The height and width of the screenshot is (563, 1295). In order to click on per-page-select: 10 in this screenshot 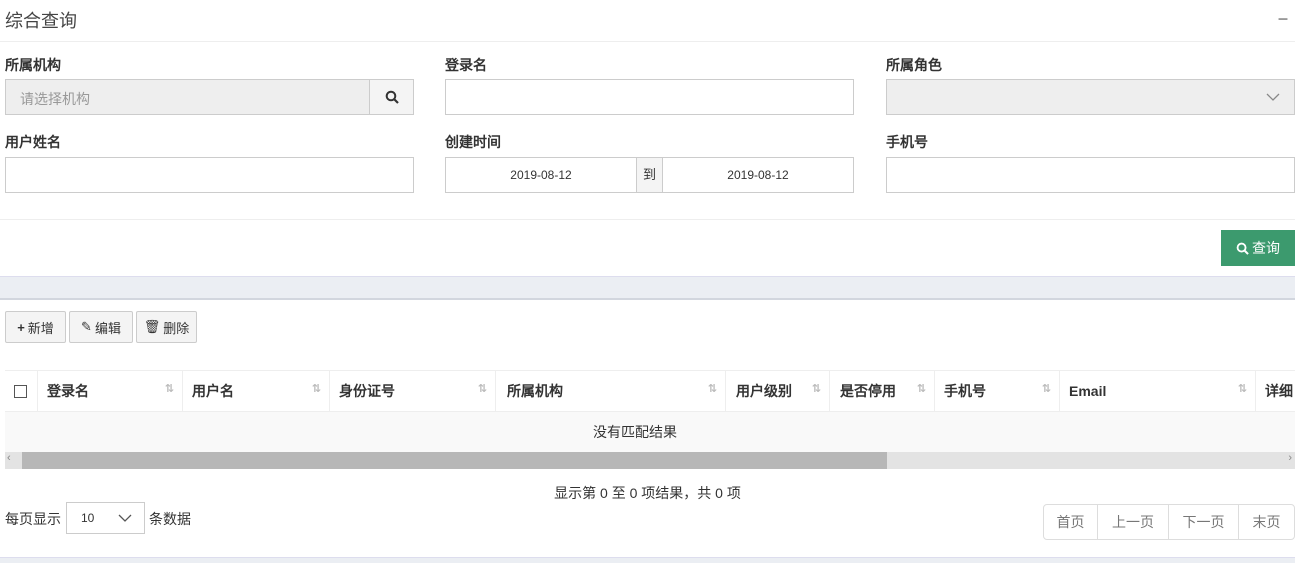, I will do `click(105, 518)`.